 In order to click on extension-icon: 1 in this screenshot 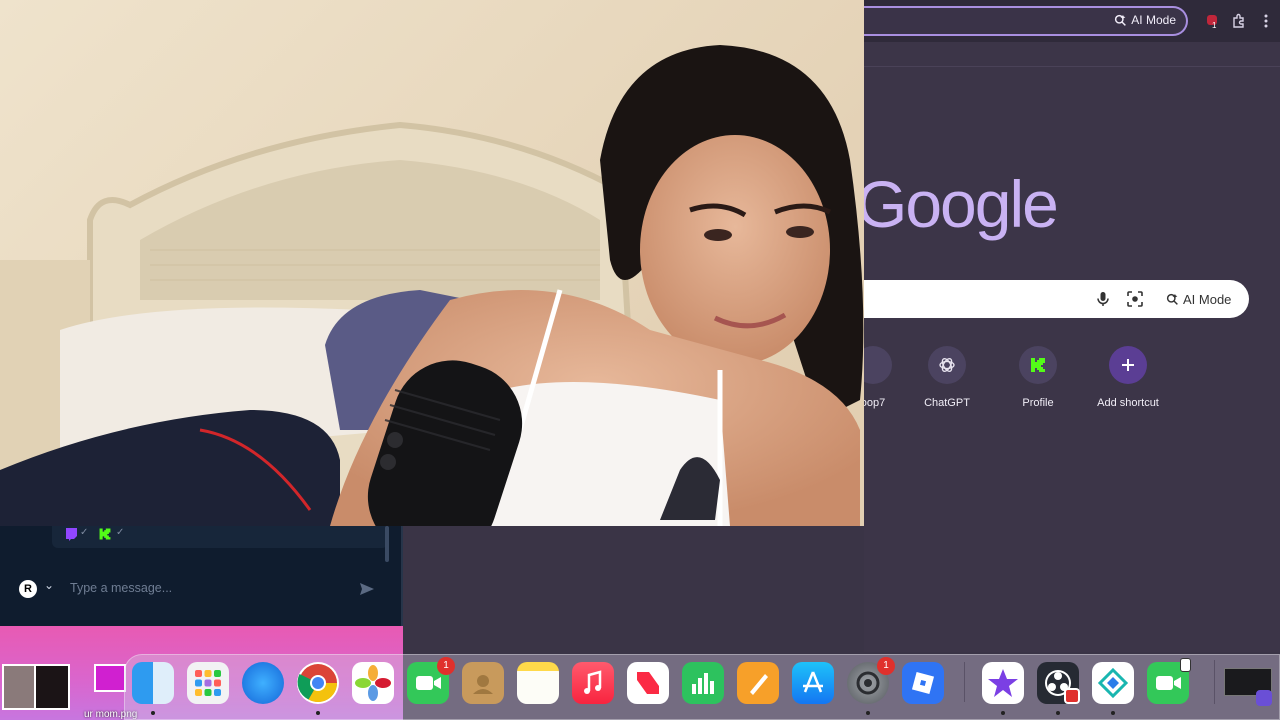, I will do `click(1213, 21)`.